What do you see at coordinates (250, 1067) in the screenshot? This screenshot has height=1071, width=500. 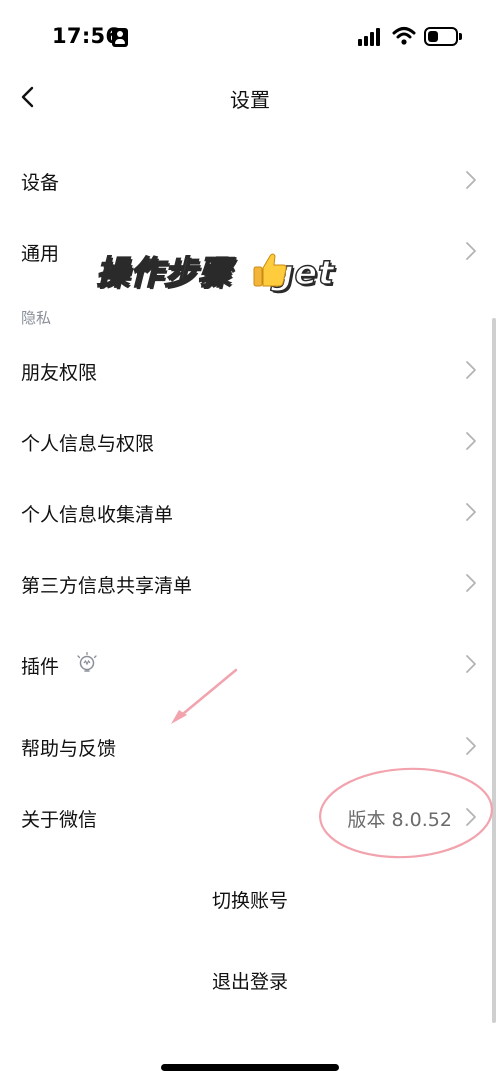 I see `home-indicator` at bounding box center [250, 1067].